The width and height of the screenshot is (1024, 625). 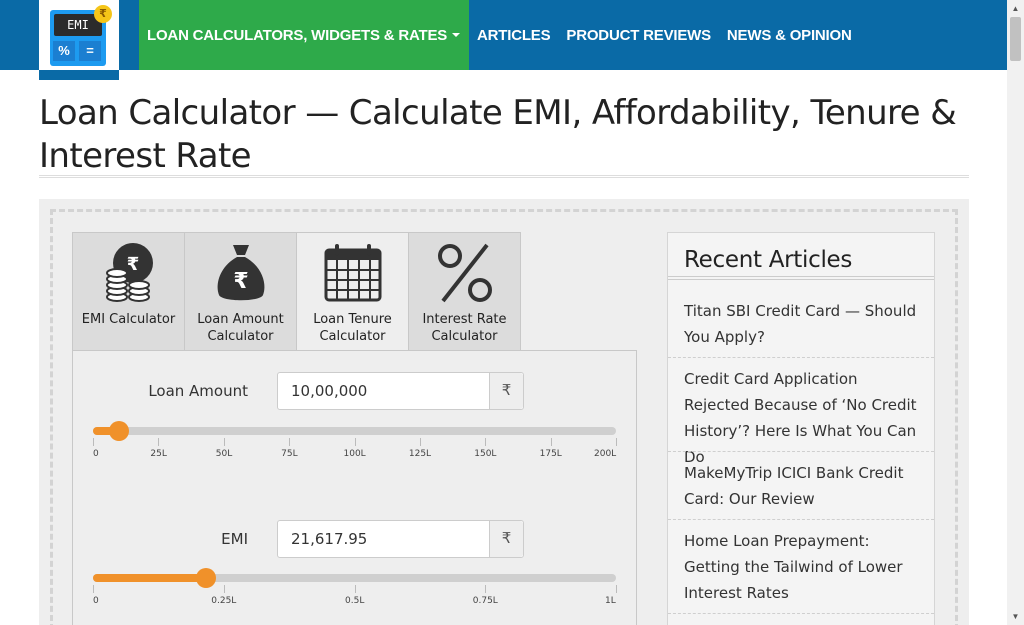 What do you see at coordinates (550, 454) in the screenshot?
I see `loan-amount-tick-label: 175L` at bounding box center [550, 454].